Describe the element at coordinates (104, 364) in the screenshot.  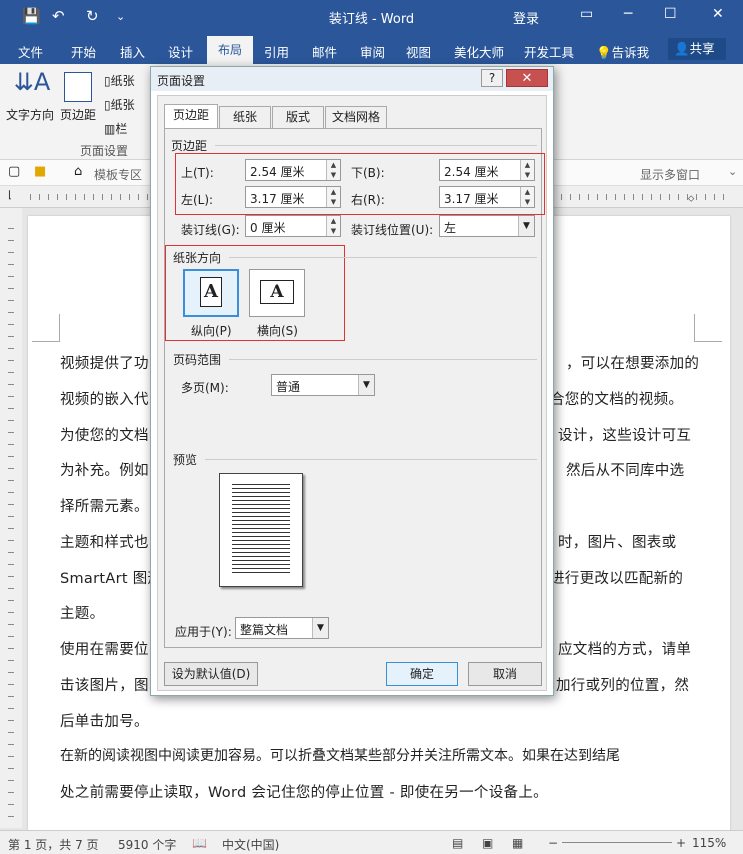
I see `doc-text: 视频提供了功` at that location.